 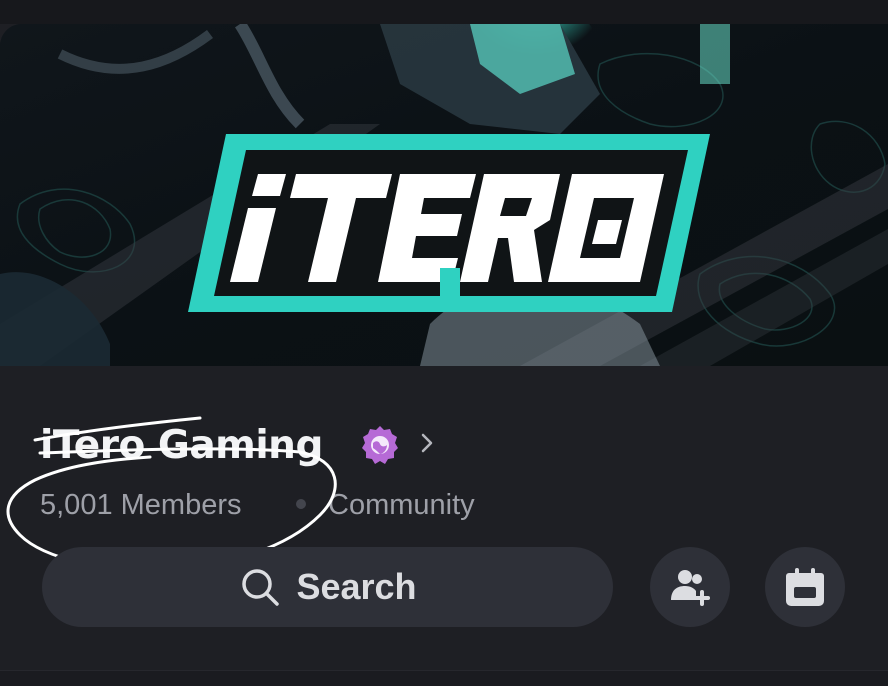 What do you see at coordinates (427, 443) in the screenshot?
I see `chevron-right-icon` at bounding box center [427, 443].